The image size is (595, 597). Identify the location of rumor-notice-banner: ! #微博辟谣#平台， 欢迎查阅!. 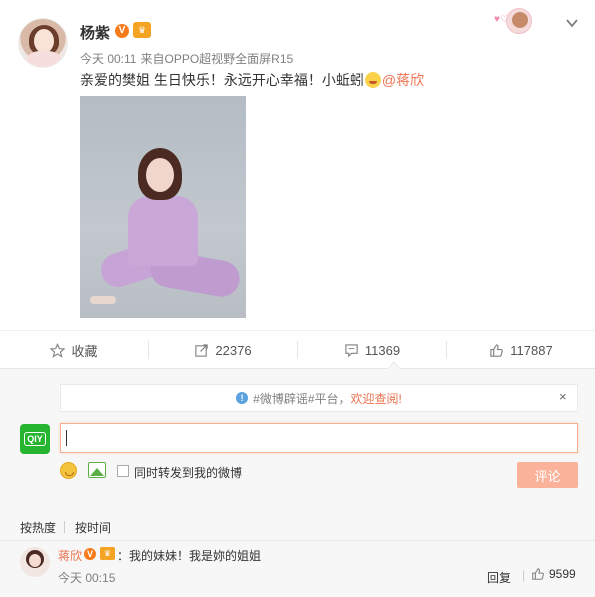
(319, 398).